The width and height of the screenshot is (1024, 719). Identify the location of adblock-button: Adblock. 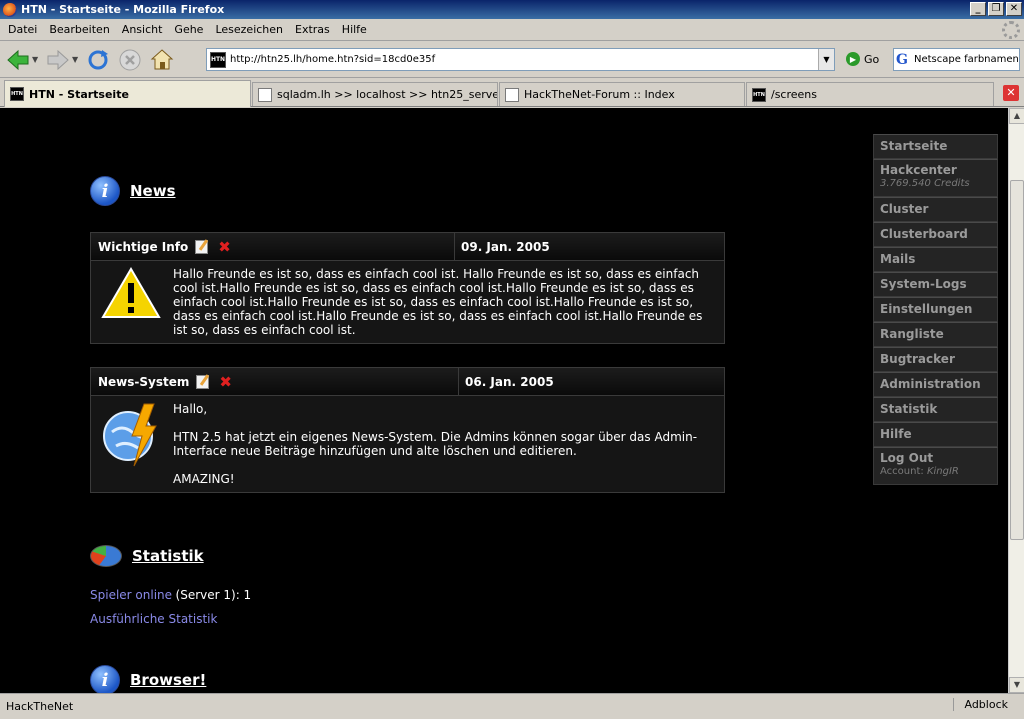
(980, 704).